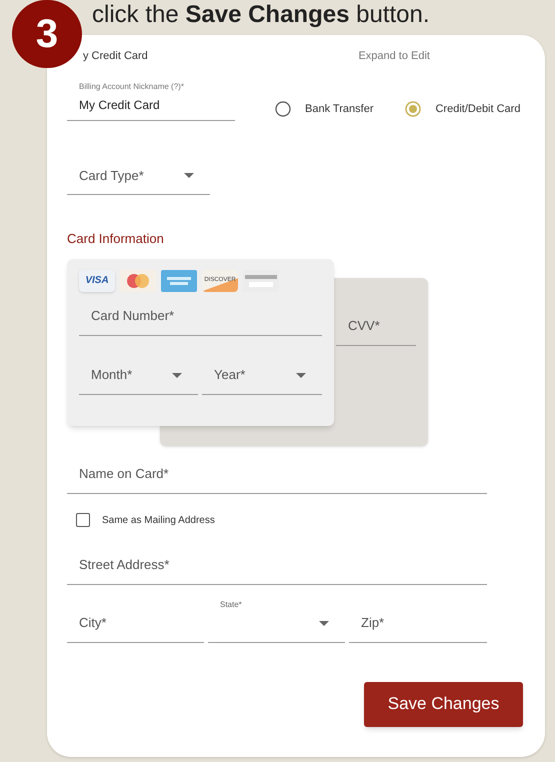  Describe the element at coordinates (158, 520) in the screenshot. I see `checkbox-label: Same as Mailing Address` at that location.